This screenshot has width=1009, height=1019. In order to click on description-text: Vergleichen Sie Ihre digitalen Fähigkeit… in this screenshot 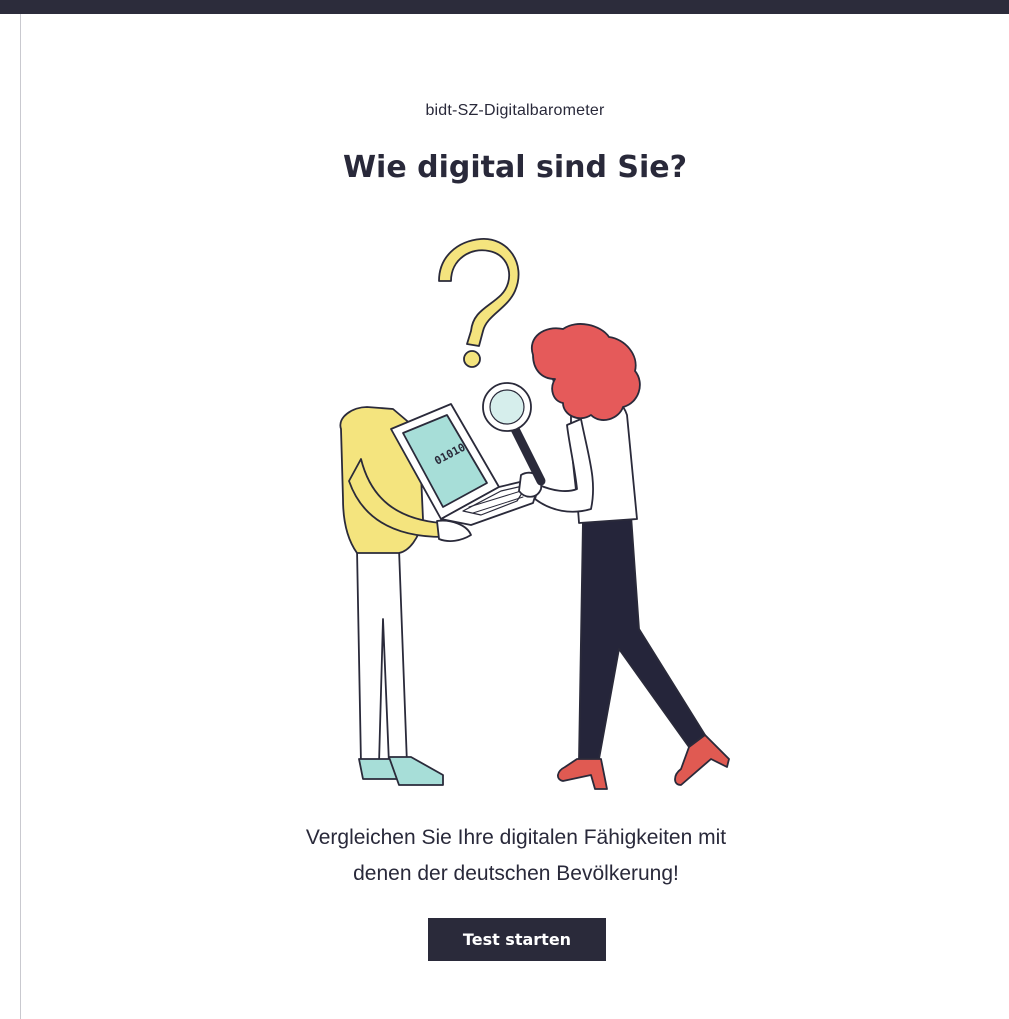, I will do `click(516, 856)`.